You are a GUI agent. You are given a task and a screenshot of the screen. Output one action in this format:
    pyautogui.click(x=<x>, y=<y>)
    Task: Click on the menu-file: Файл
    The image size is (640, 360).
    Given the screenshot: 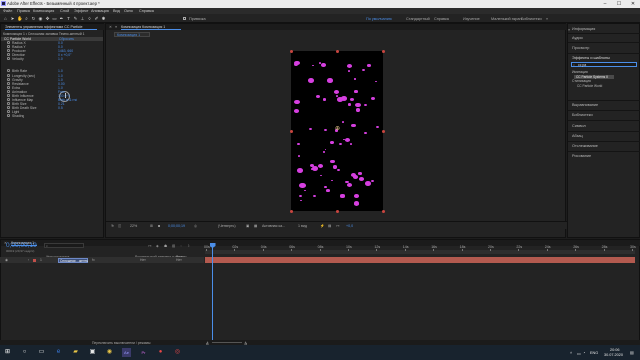 What is the action you would take?
    pyautogui.click(x=7, y=11)
    